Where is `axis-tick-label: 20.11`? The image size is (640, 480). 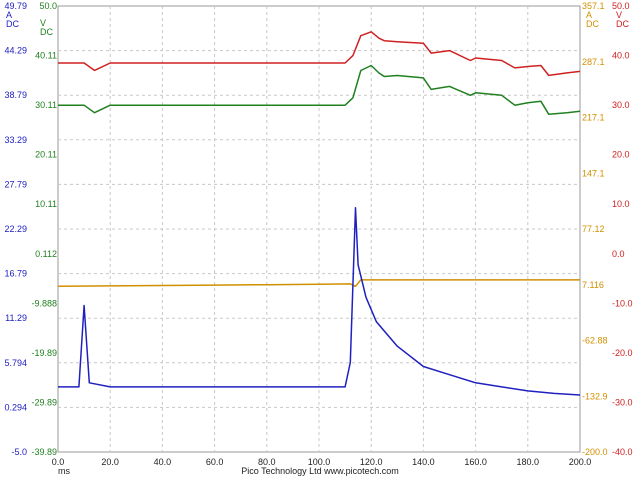
axis-tick-label: 20.11 is located at coordinates (46, 155).